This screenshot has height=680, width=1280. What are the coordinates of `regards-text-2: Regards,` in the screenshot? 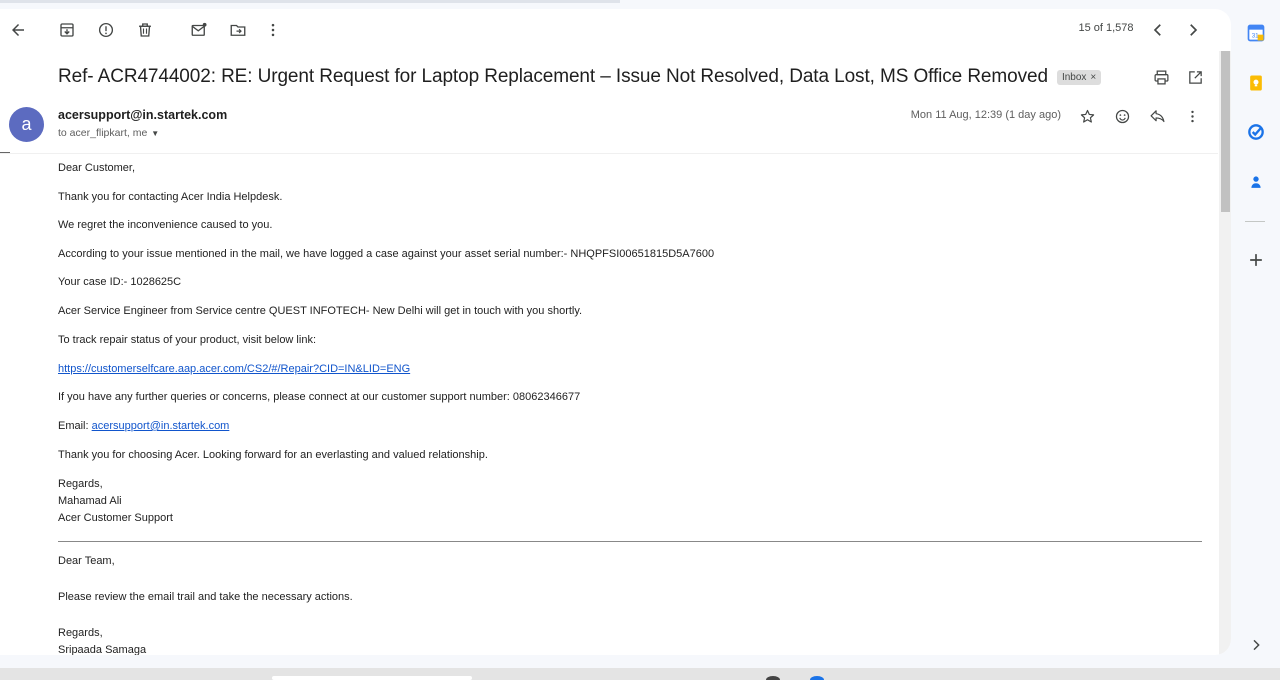 It's located at (80, 633).